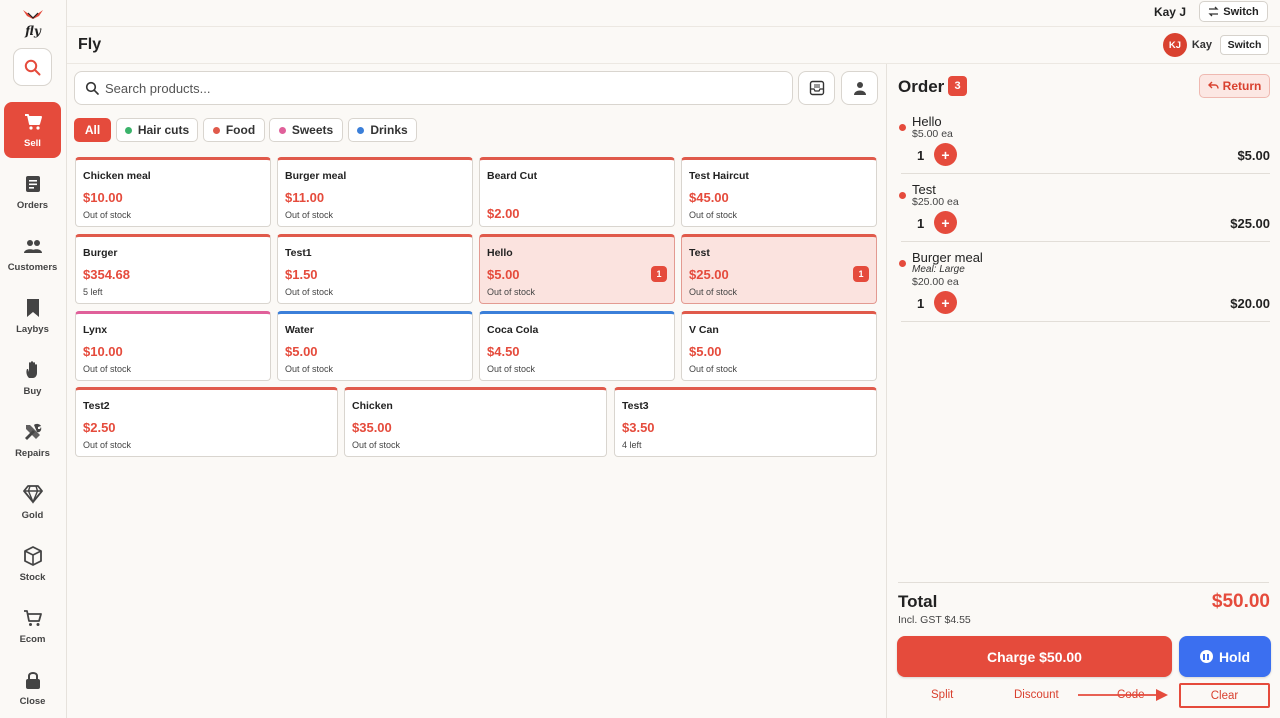 The width and height of the screenshot is (1280, 718). I want to click on nav-label: Laybys, so click(32, 329).